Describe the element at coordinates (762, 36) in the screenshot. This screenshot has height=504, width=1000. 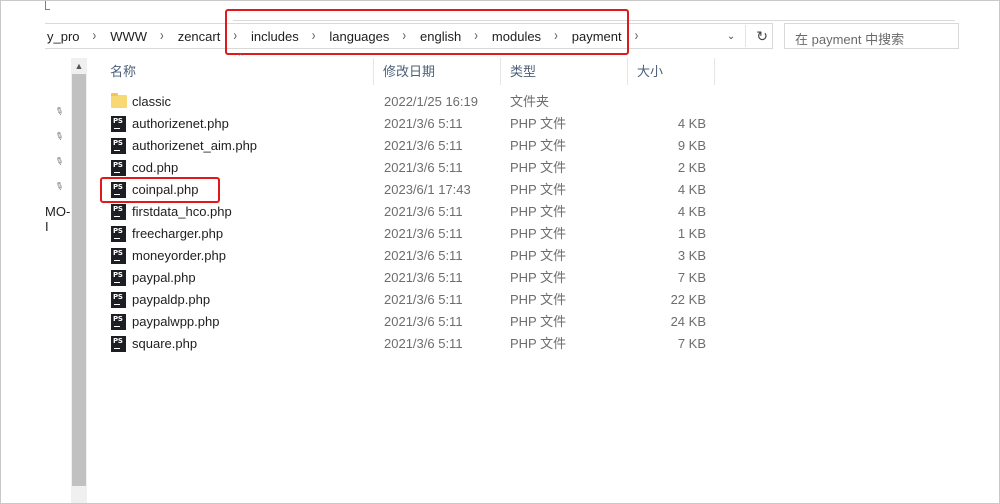
I see `refresh-icon: ↻` at that location.